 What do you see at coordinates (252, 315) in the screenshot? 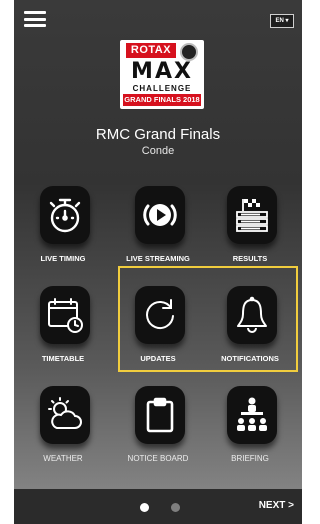
I see `bell-icon` at bounding box center [252, 315].